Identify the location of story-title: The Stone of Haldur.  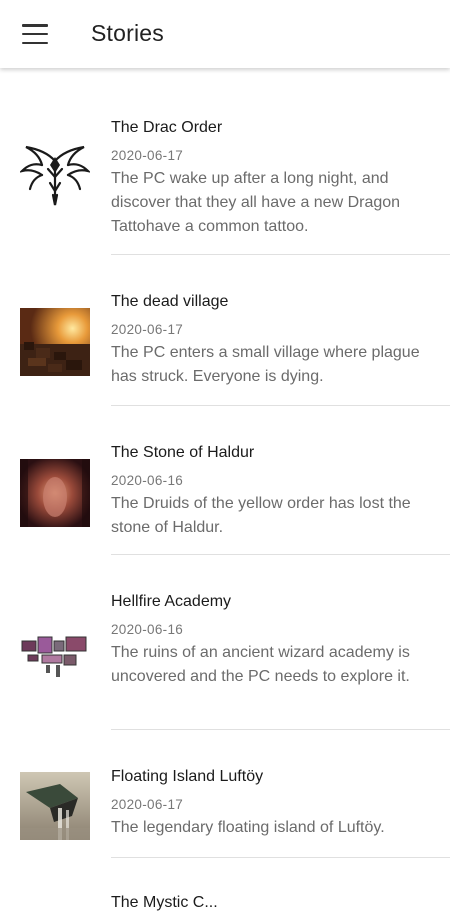
(183, 452).